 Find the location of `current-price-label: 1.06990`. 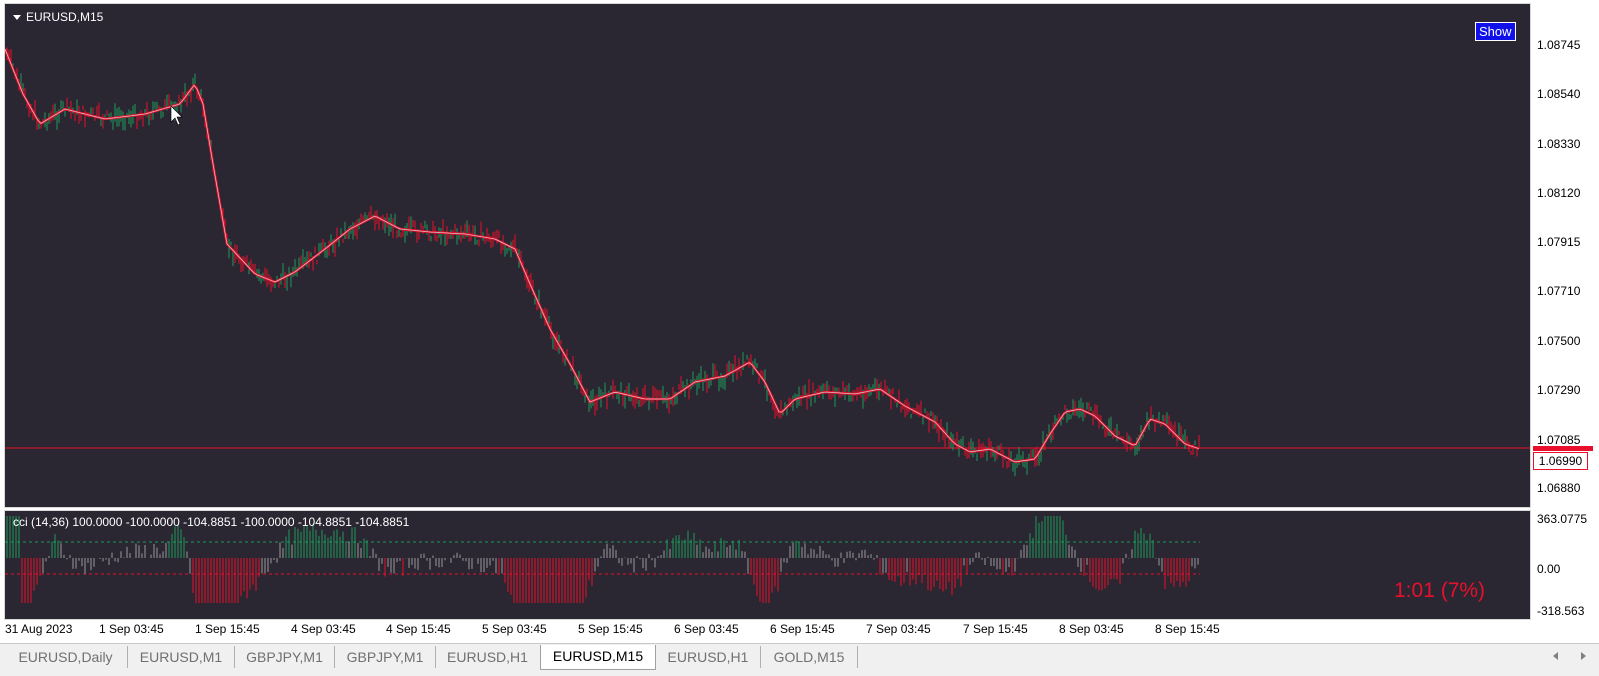

current-price-label: 1.06990 is located at coordinates (1560, 461).